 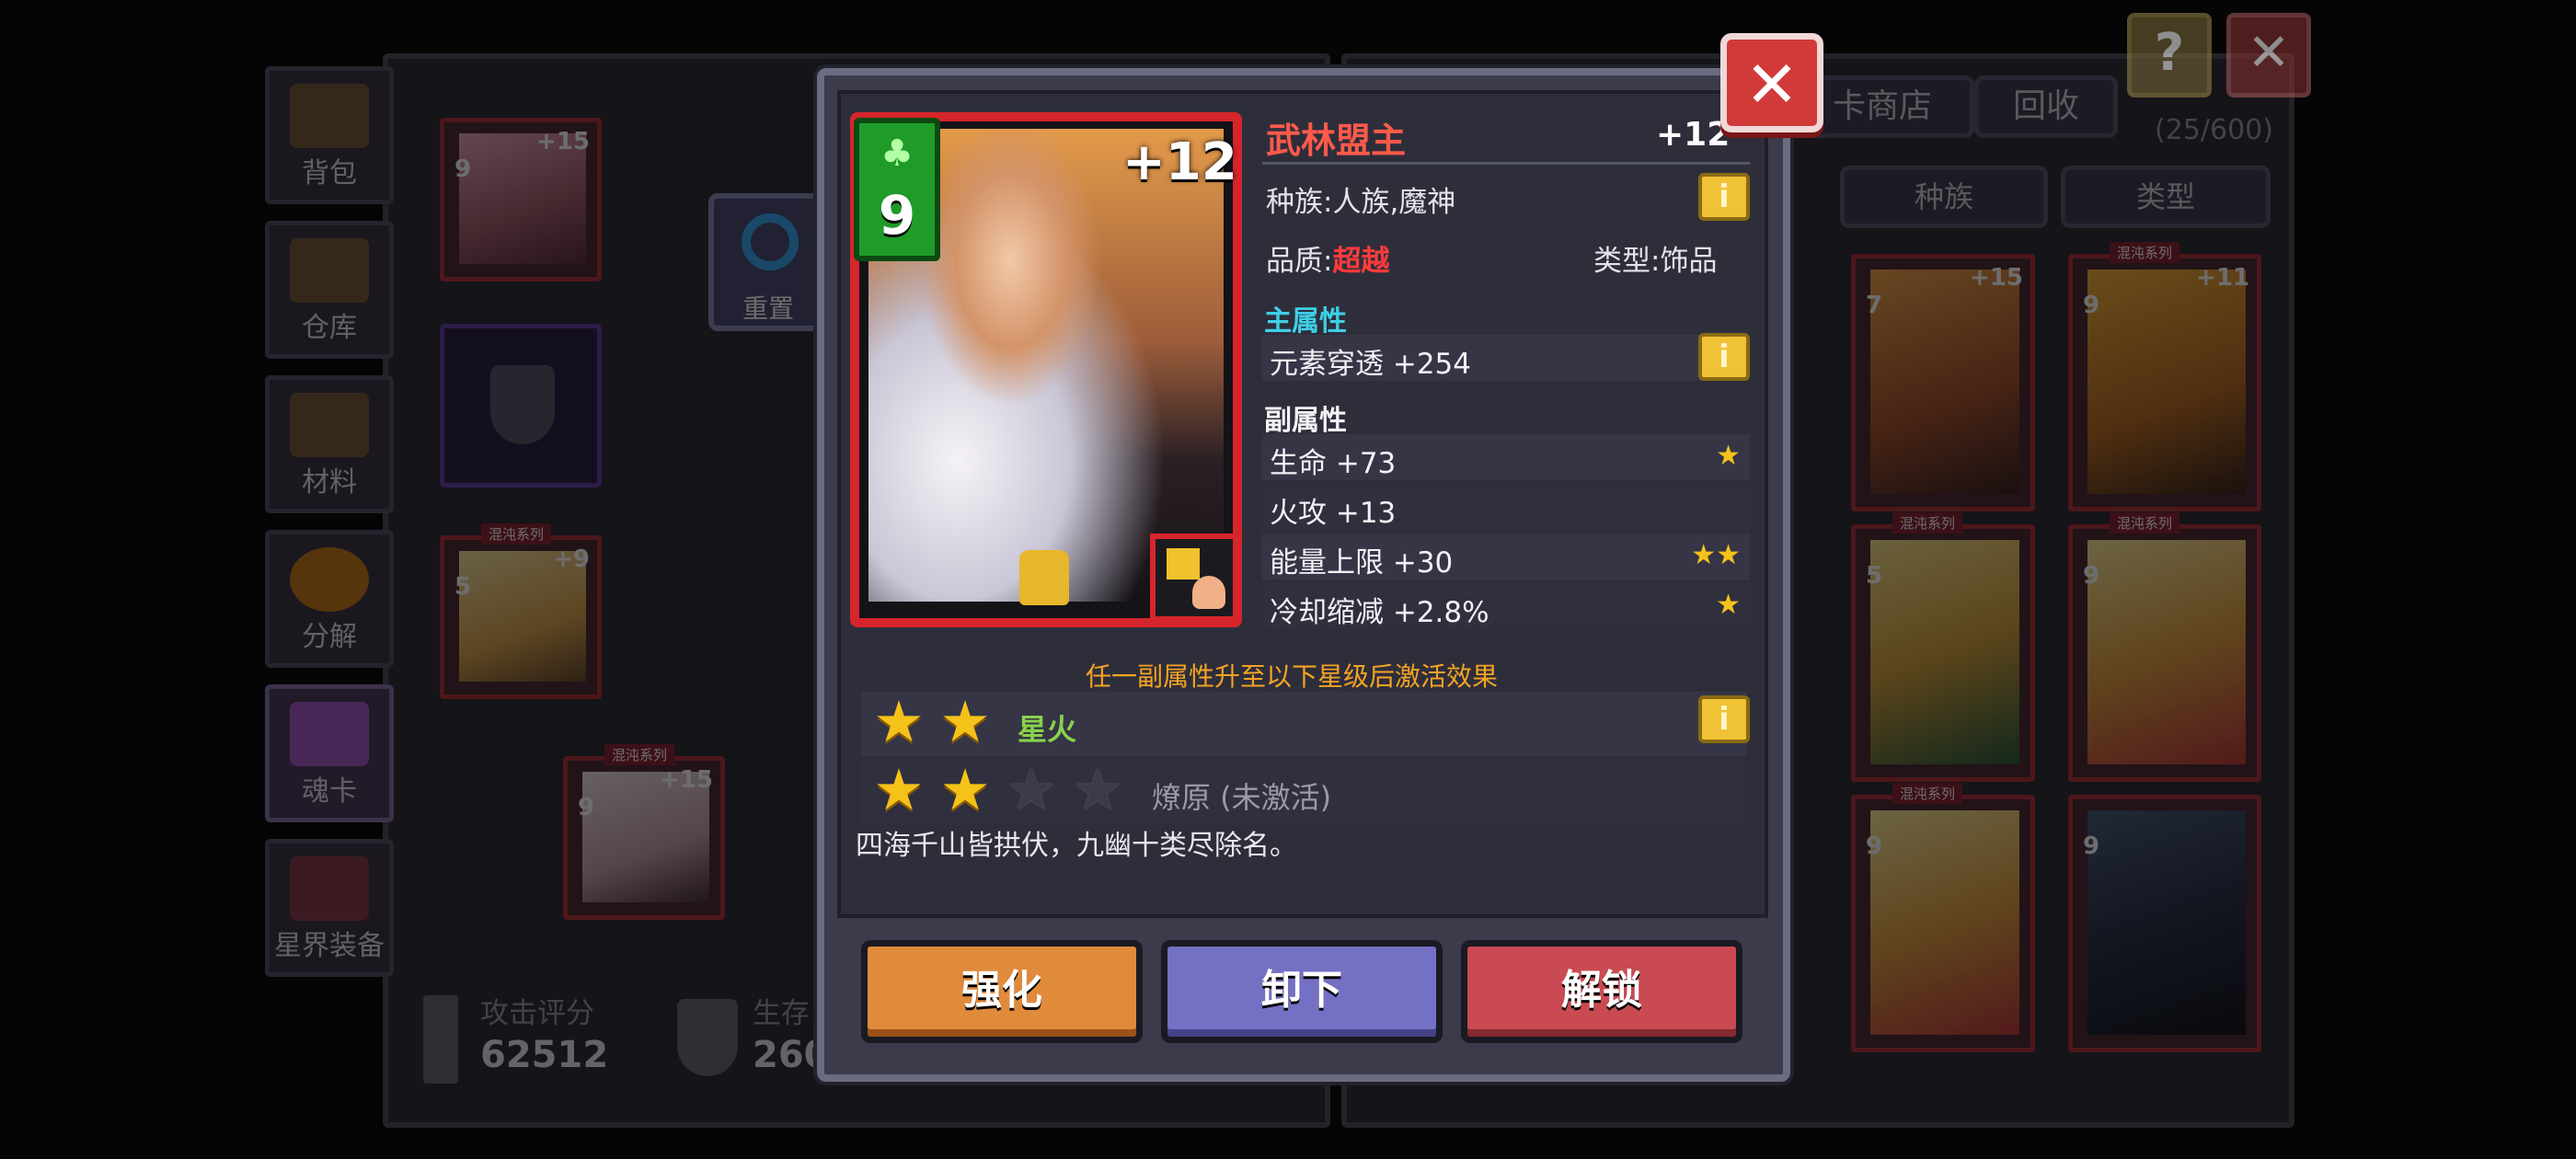 I want to click on equipped-card: 混沌系列 5 +9, so click(x=521, y=611).